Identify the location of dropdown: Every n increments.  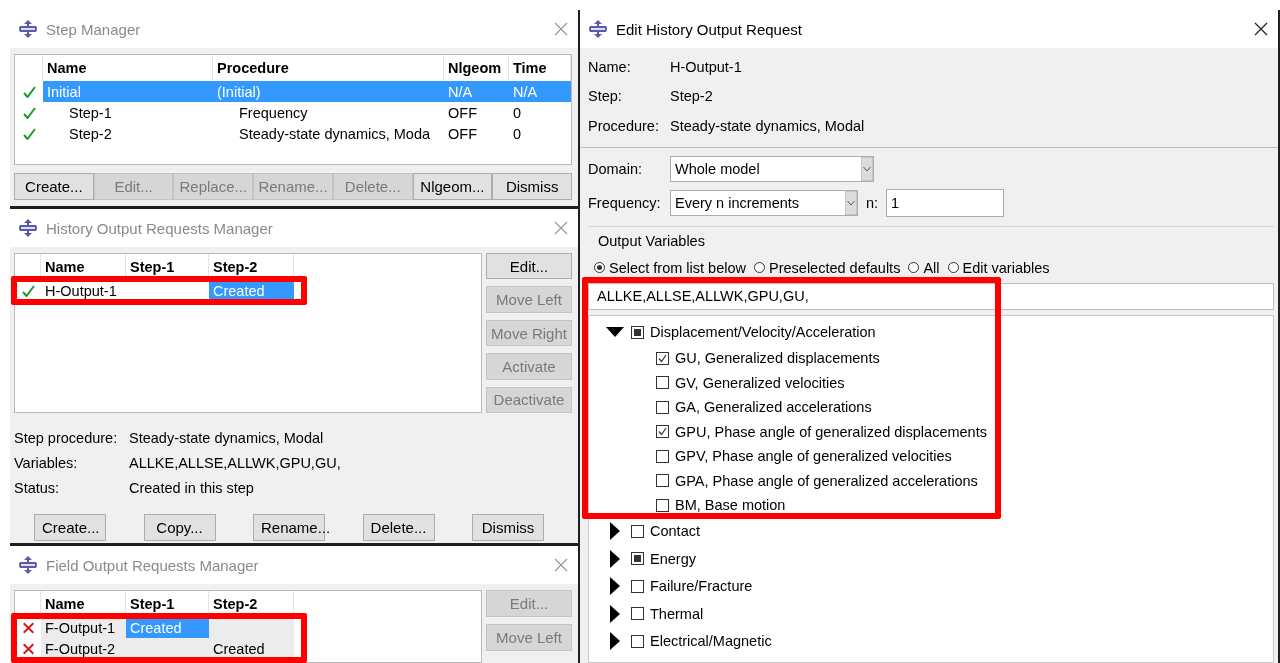
(764, 202).